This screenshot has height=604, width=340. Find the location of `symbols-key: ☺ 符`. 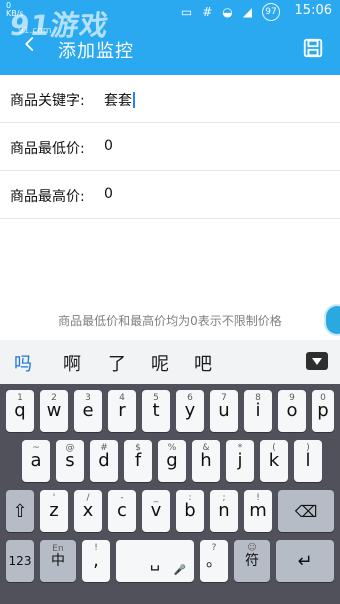

symbols-key: ☺ 符 is located at coordinates (252, 561).